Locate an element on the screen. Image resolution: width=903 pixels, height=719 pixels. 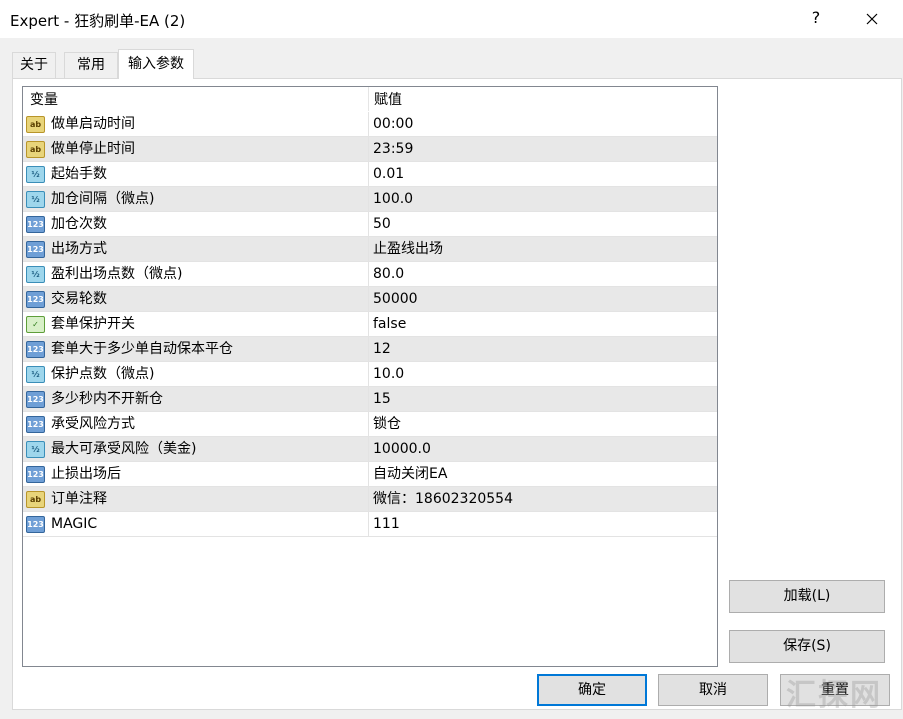
table-row: 123 止损出场后 自动关闭EA is located at coordinates (370, 474).